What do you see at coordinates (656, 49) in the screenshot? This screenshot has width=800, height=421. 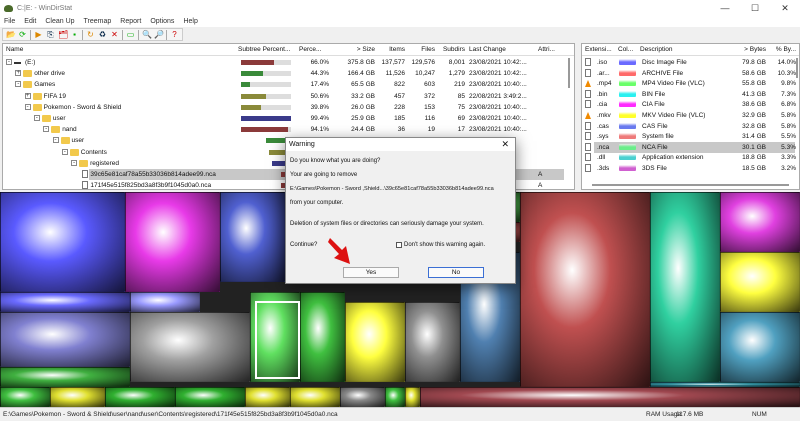 I see `extension-column-header: Description` at bounding box center [656, 49].